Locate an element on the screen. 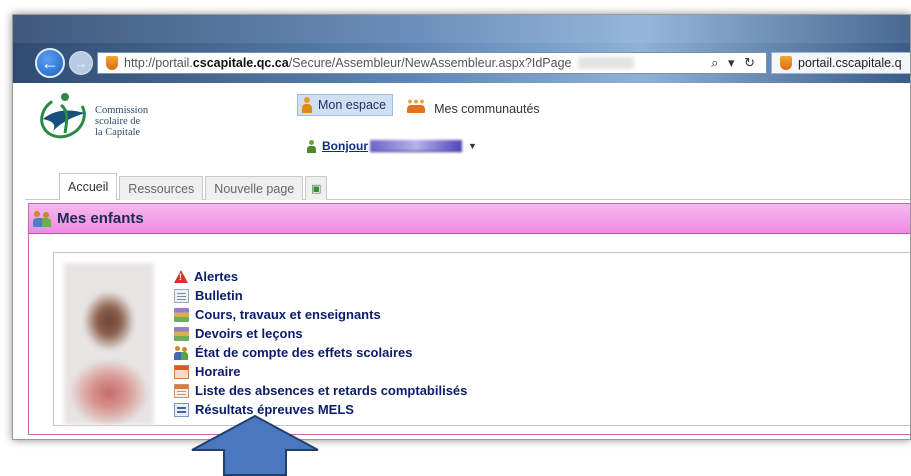 This screenshot has width=911, height=476. url-redacted is located at coordinates (605, 63).